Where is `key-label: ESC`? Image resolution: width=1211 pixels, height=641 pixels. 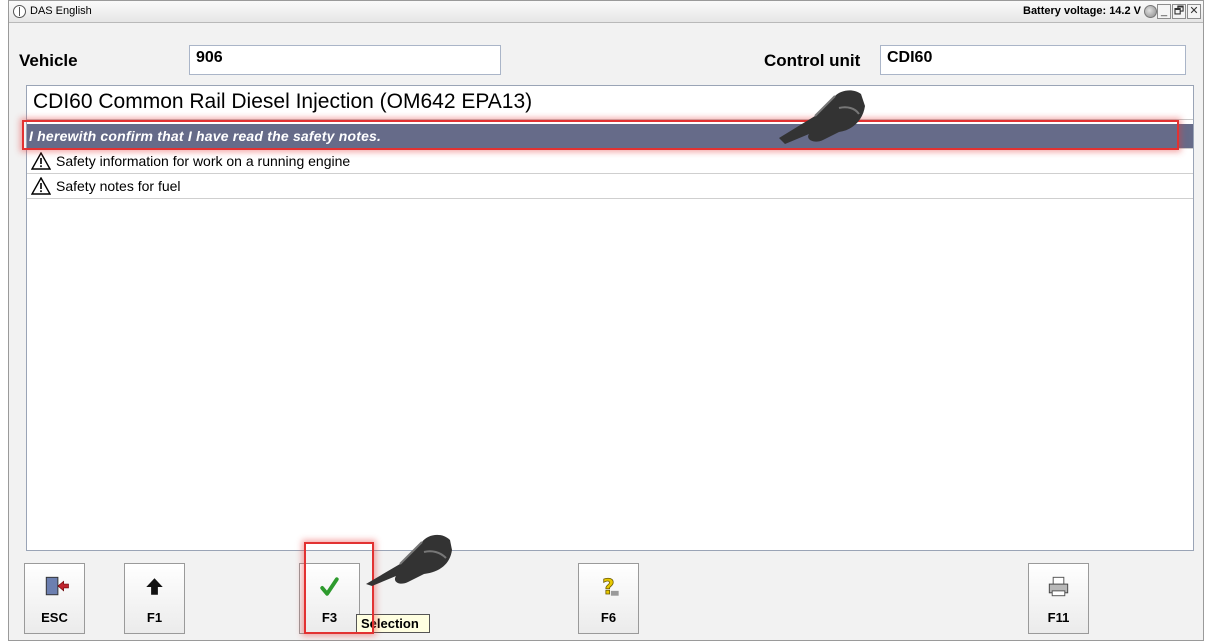 key-label: ESC is located at coordinates (54, 617).